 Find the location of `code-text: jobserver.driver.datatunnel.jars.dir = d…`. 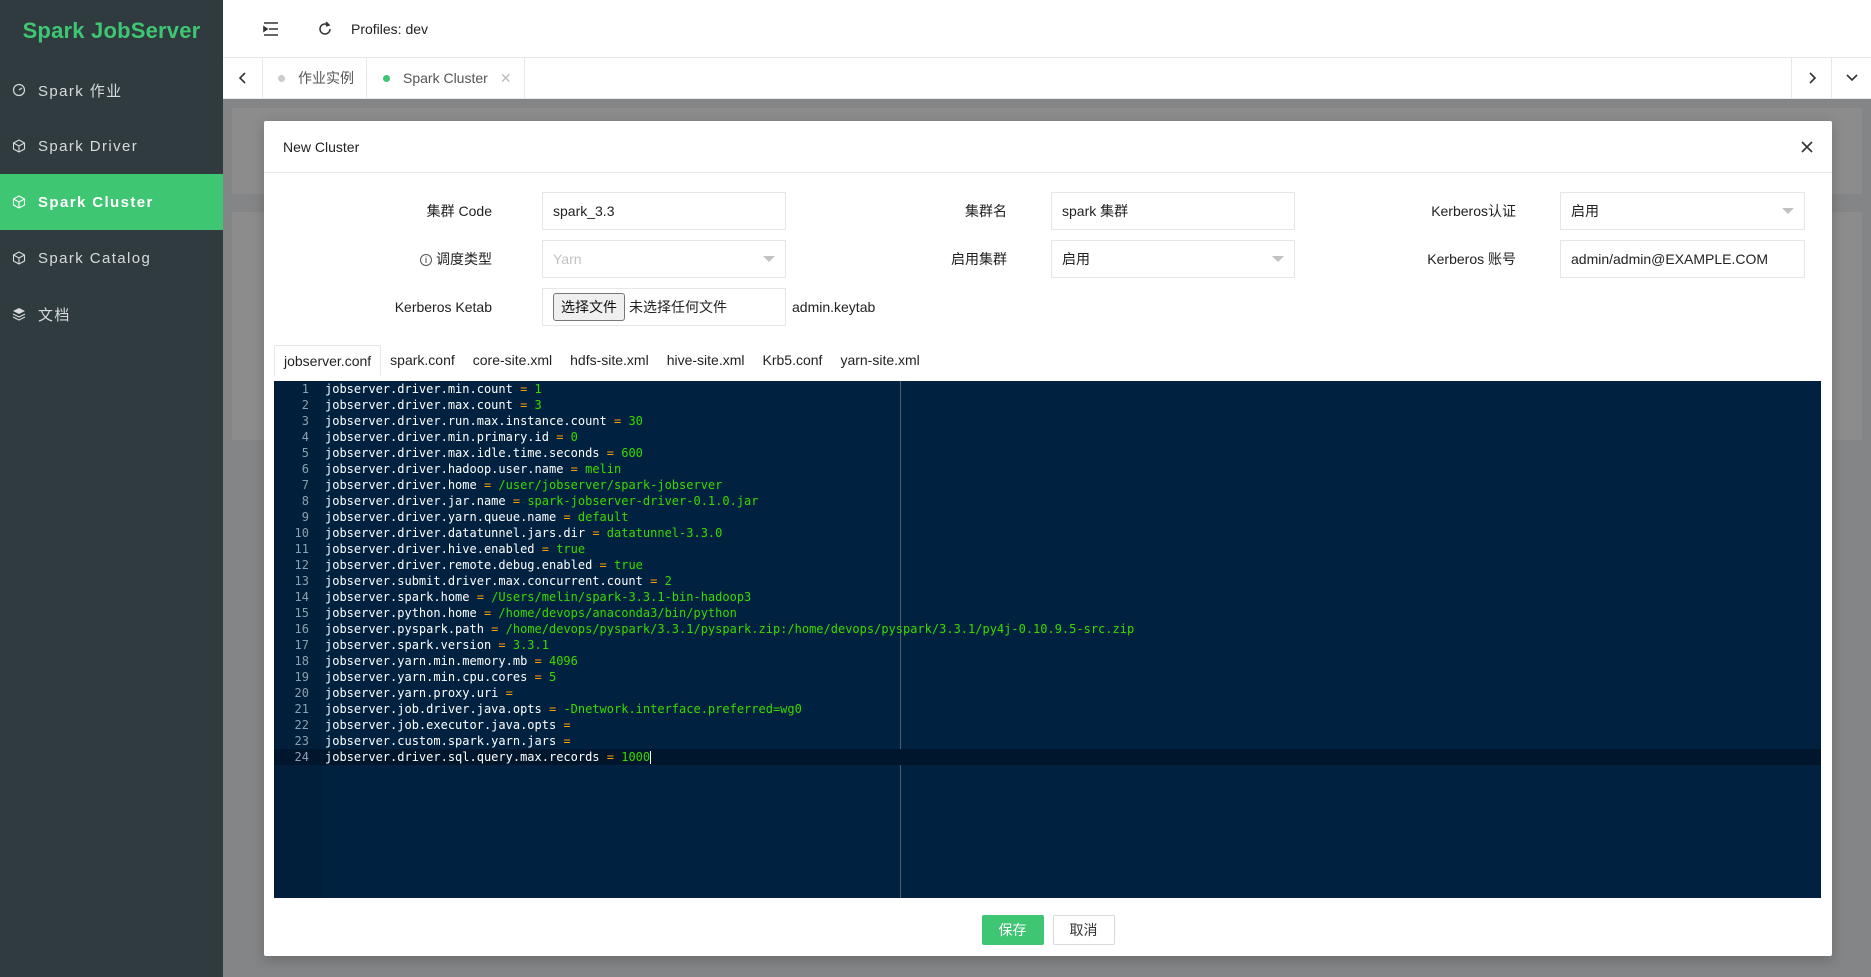

code-text: jobserver.driver.datatunnel.jars.dir = d… is located at coordinates (523, 533).